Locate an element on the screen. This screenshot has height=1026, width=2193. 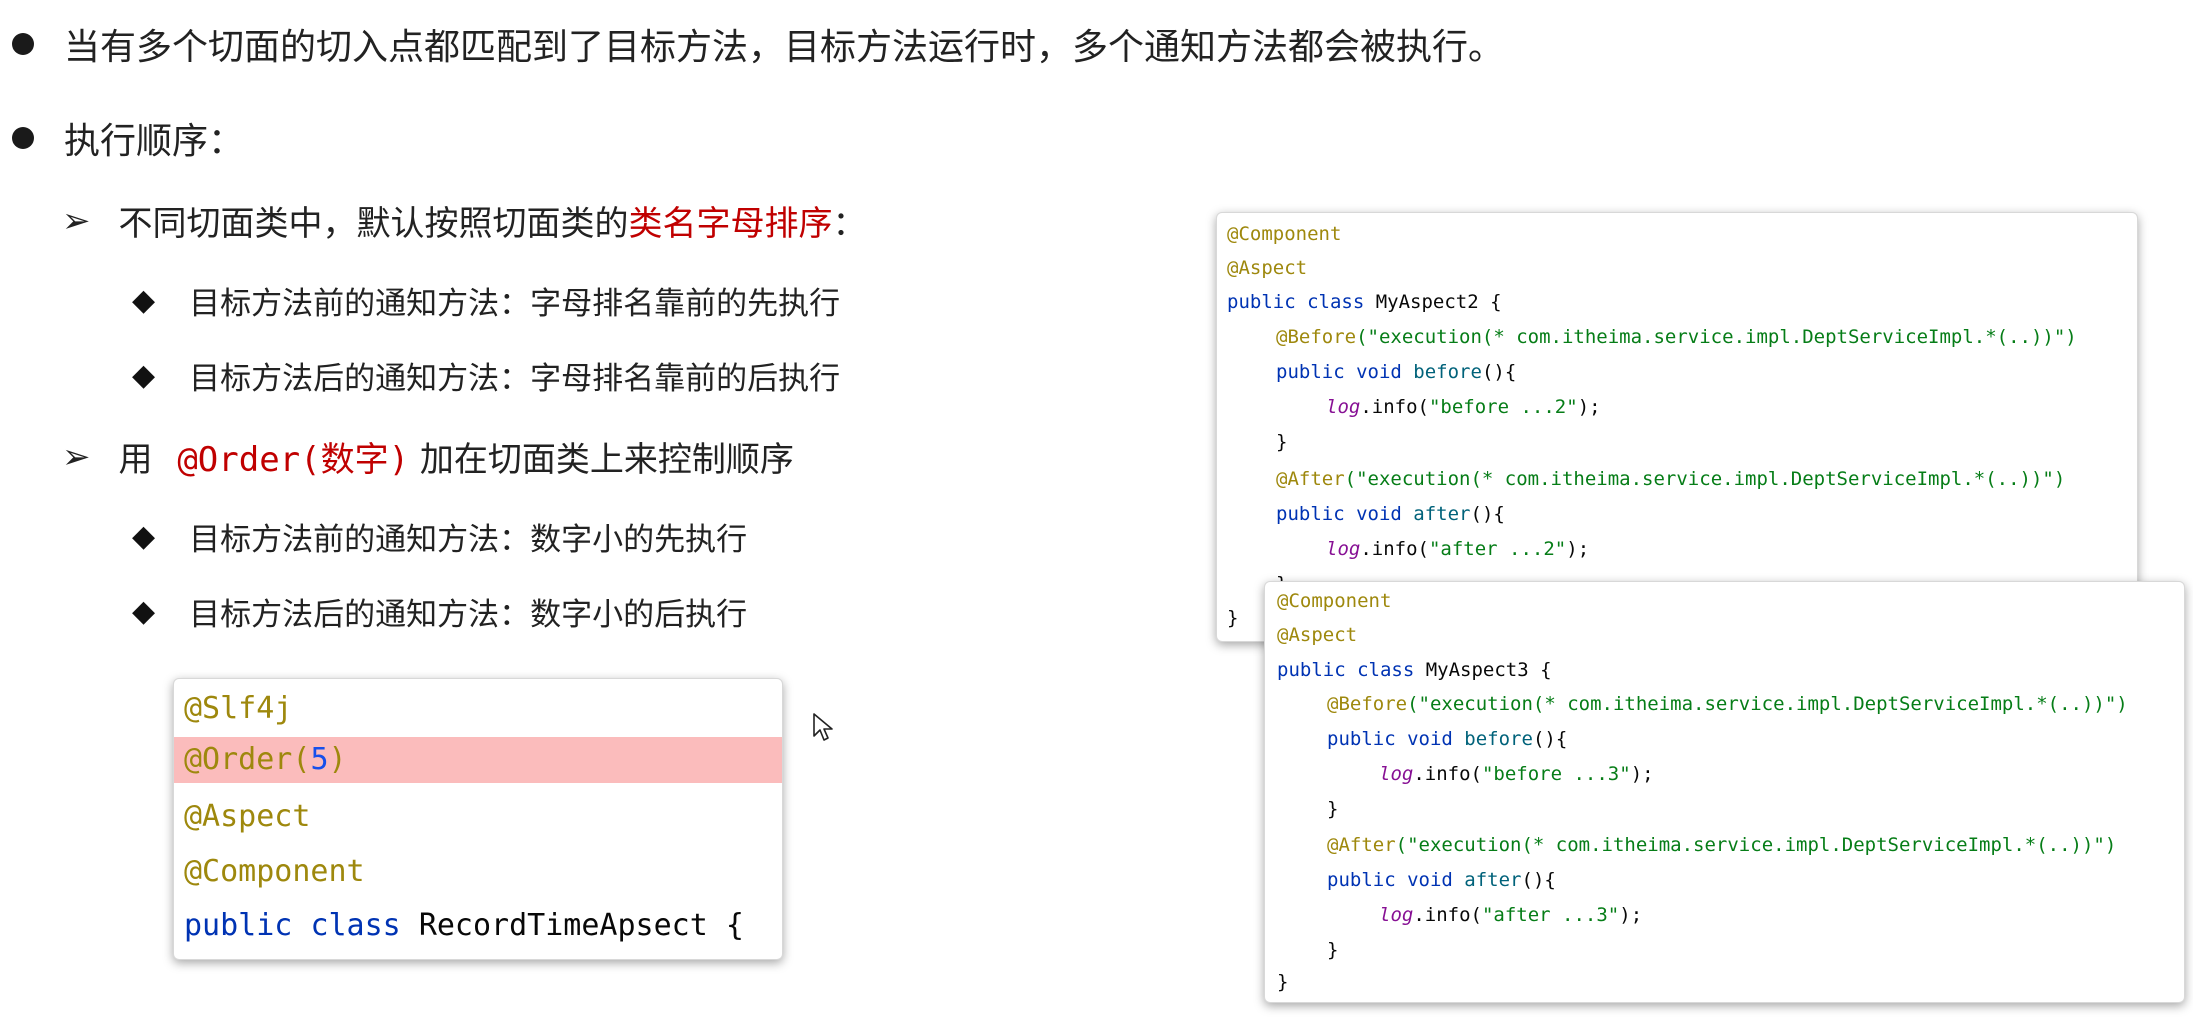
item-1-1-text: 目标方法前的通知方法：字母排名靠前的先执行 is located at coordinates (515, 304).